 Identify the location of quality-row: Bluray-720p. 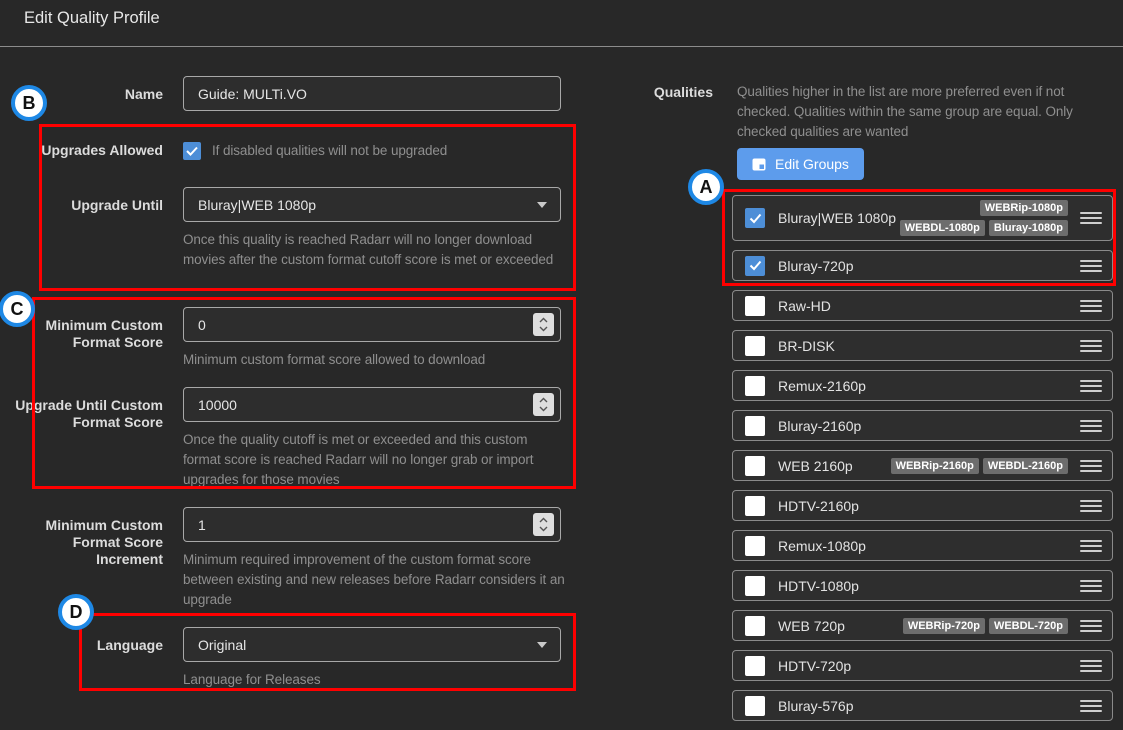
(922, 265).